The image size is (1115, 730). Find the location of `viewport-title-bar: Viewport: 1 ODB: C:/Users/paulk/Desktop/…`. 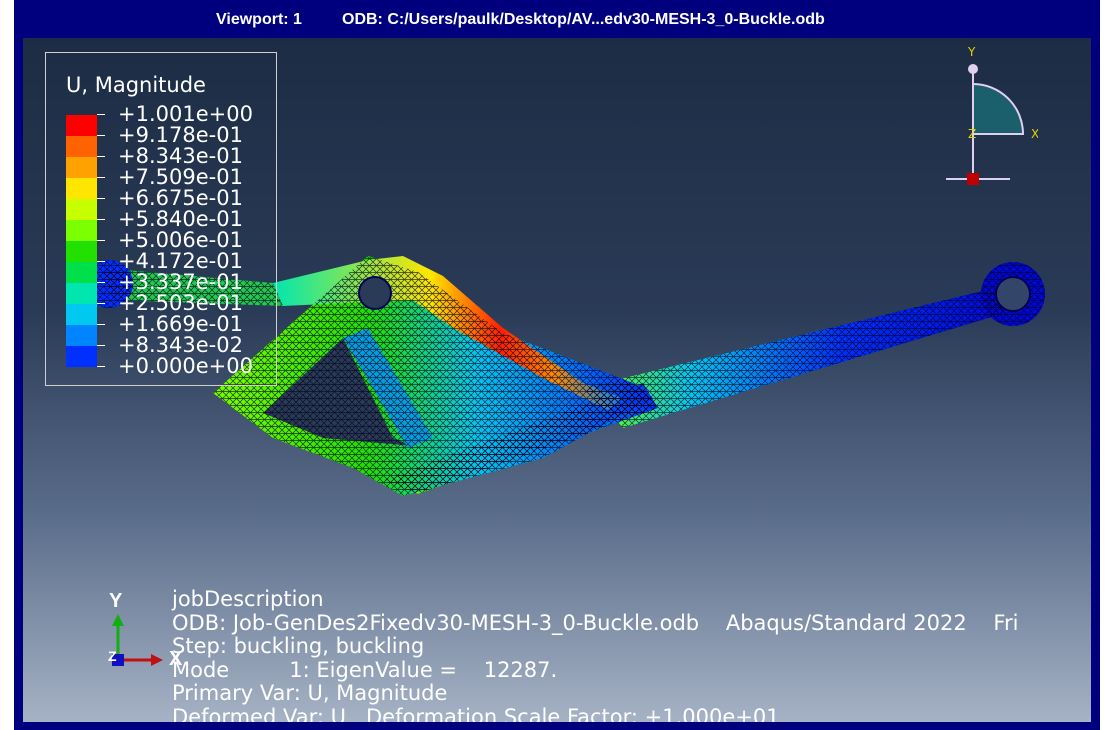

viewport-title-bar: Viewport: 1 ODB: C:/Users/paulk/Desktop/… is located at coordinates (557, 19).